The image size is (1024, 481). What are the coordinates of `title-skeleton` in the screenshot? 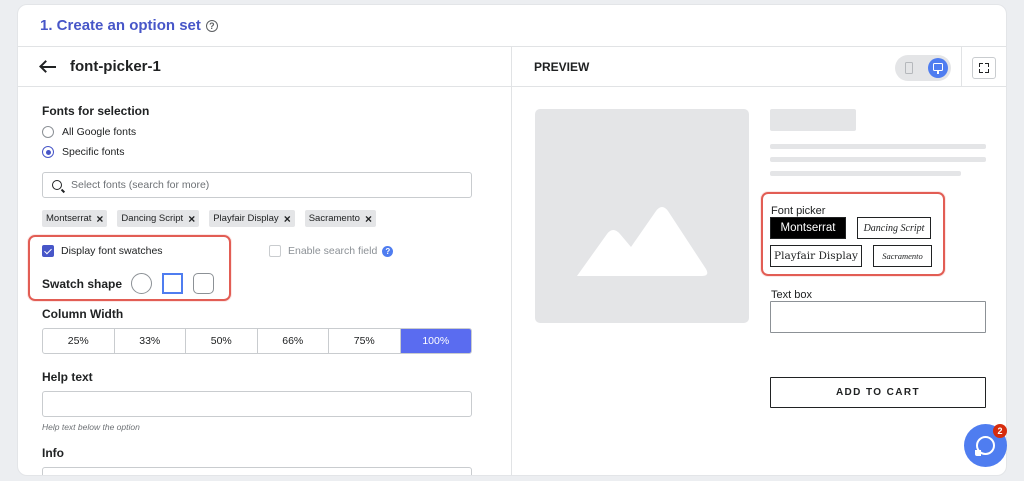 It's located at (813, 120).